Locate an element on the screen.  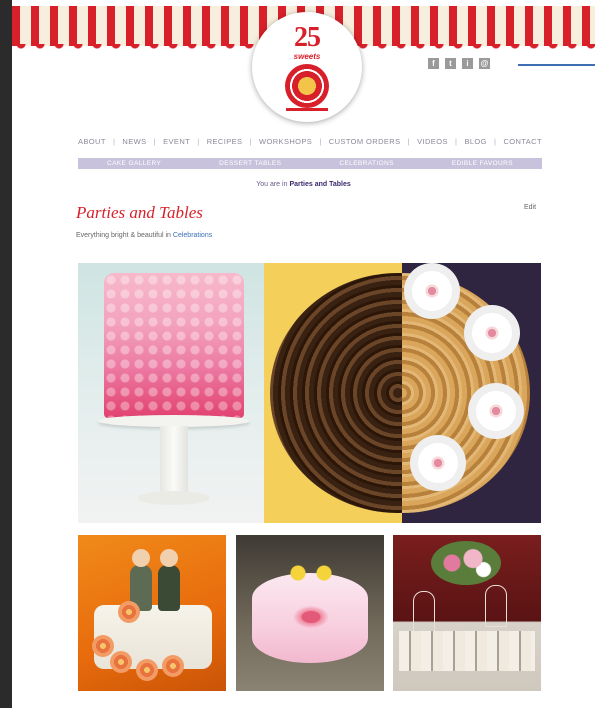
thumbnail-dessert-table is located at coordinates (467, 613).